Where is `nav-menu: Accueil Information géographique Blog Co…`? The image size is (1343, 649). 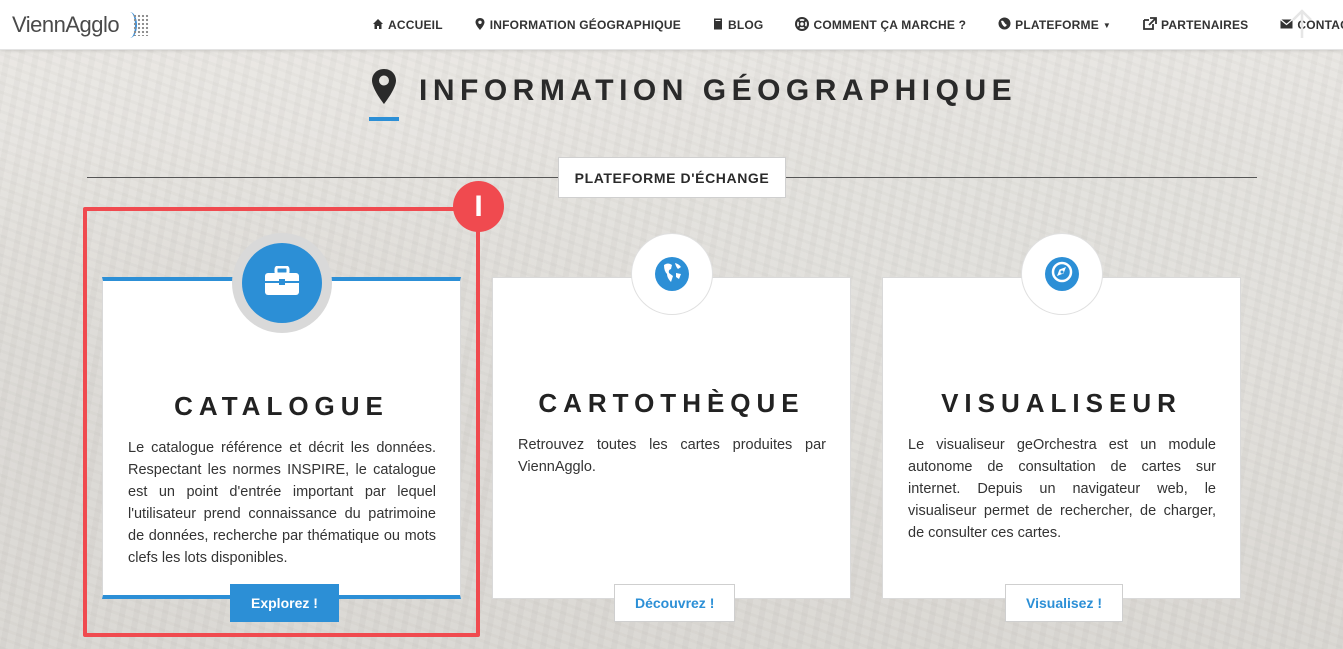
nav-menu: Accueil Information géographique Blog Co… is located at coordinates (857, 25).